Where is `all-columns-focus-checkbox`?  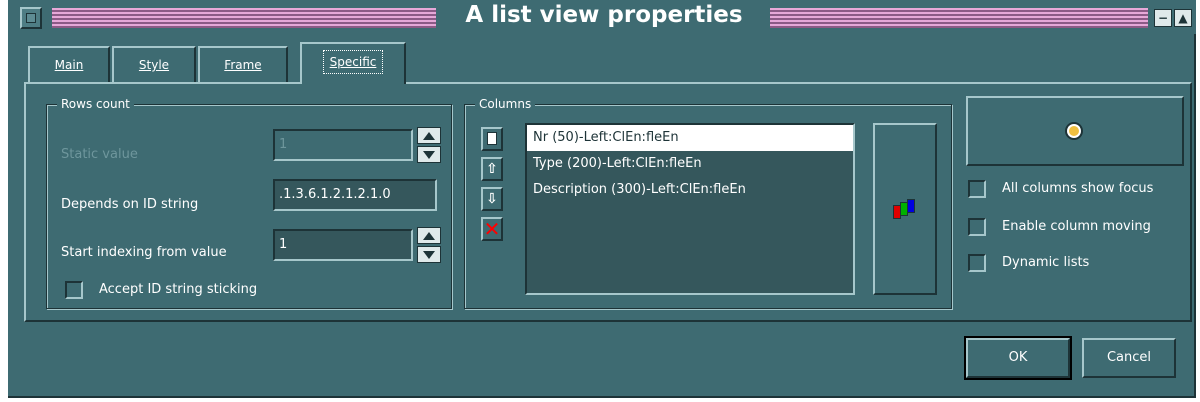 all-columns-focus-checkbox is located at coordinates (977, 189).